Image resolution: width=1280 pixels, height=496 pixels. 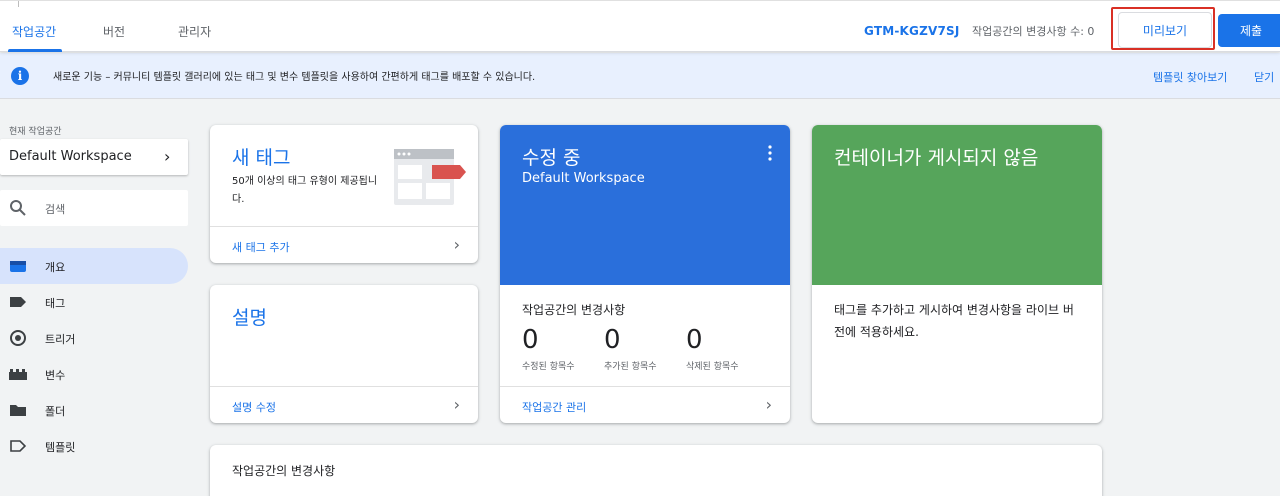 What do you see at coordinates (18, 208) in the screenshot?
I see `search-icon` at bounding box center [18, 208].